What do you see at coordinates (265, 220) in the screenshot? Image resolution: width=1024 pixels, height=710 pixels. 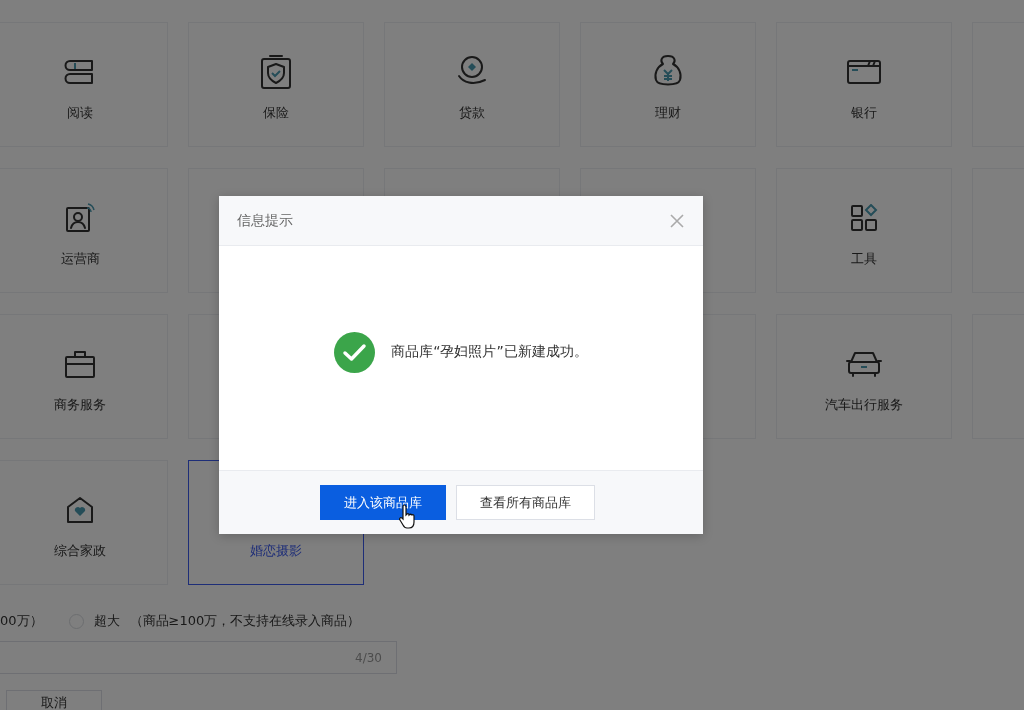 I see `dialog-title: 信息提示` at bounding box center [265, 220].